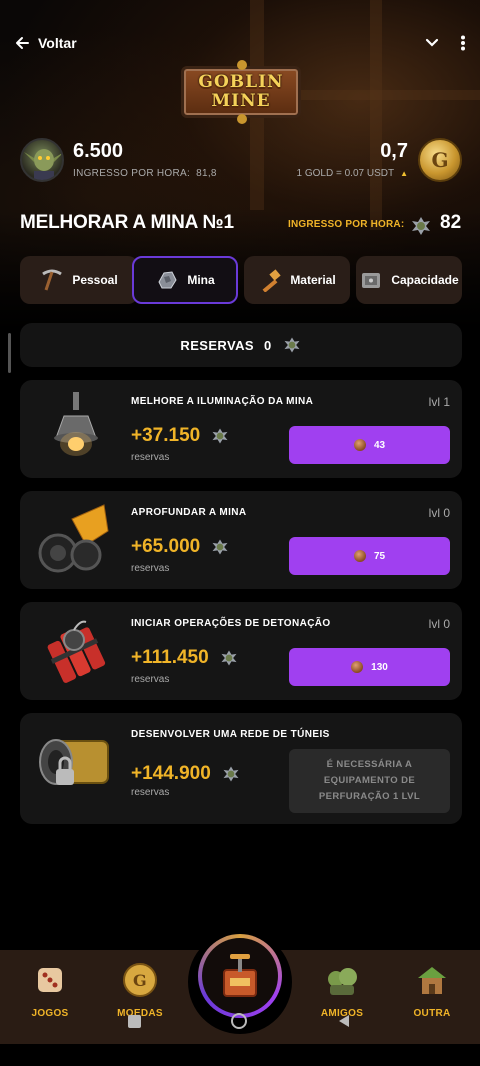 This screenshot has width=480, height=1066. What do you see at coordinates (346, 224) in the screenshot?
I see `hour-income-label: INGRESSO POR HORA:` at bounding box center [346, 224].